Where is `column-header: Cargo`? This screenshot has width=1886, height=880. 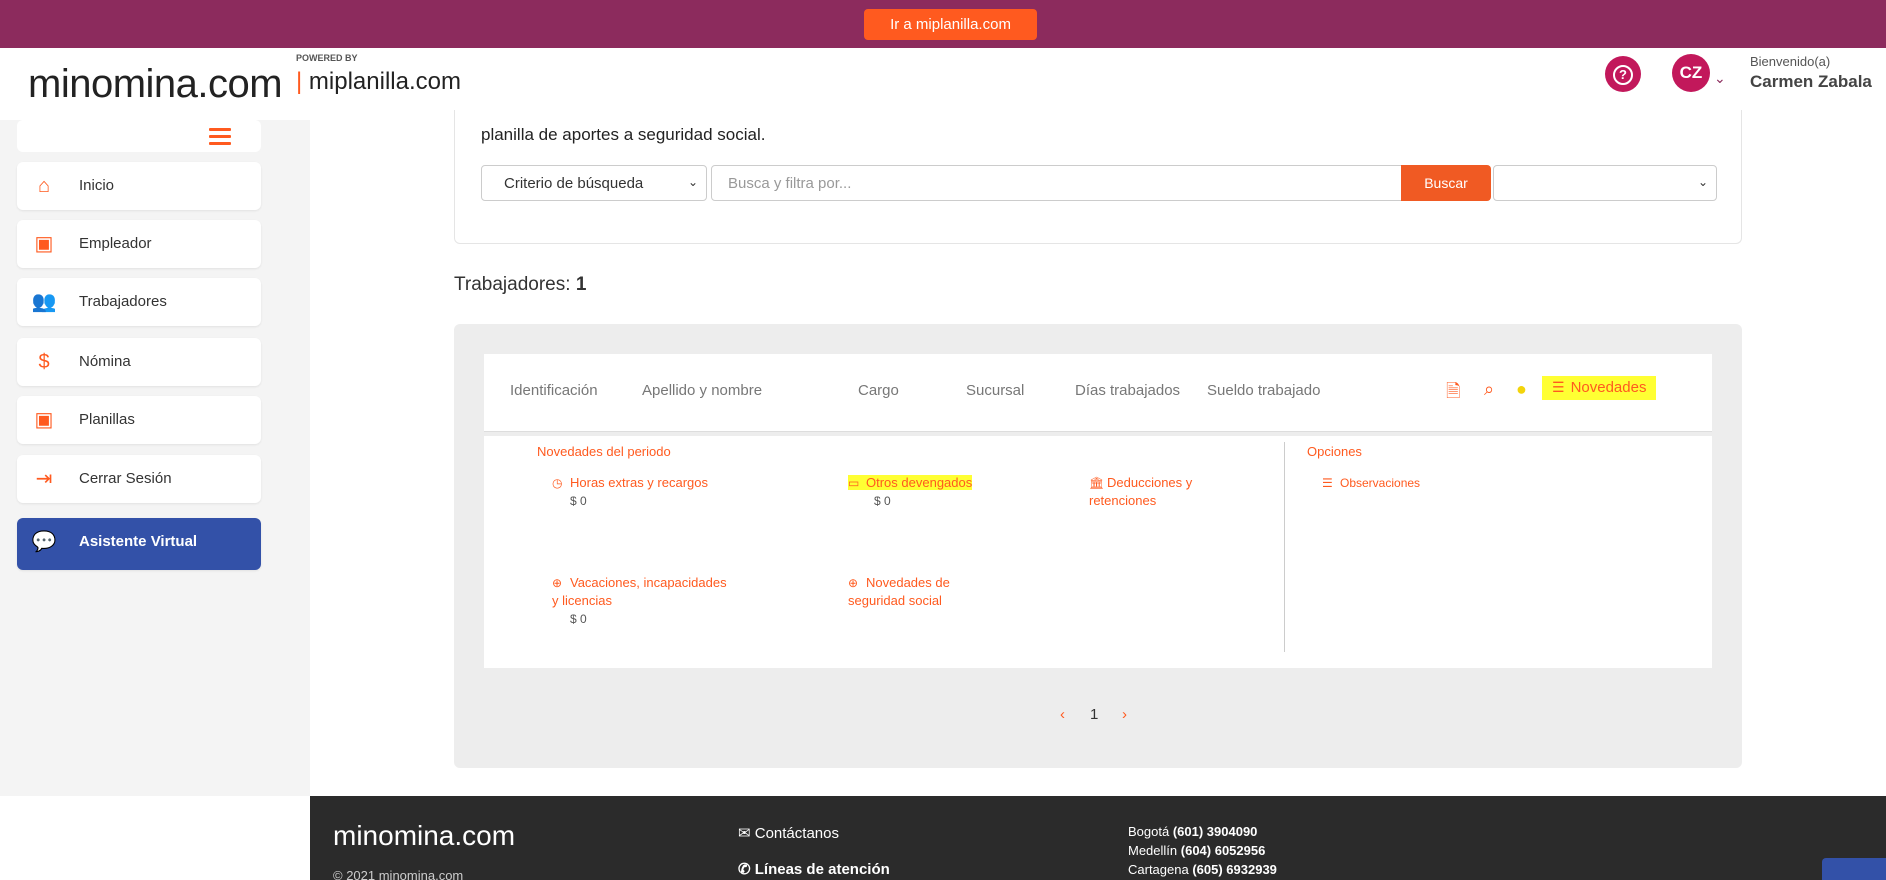 column-header: Cargo is located at coordinates (878, 390).